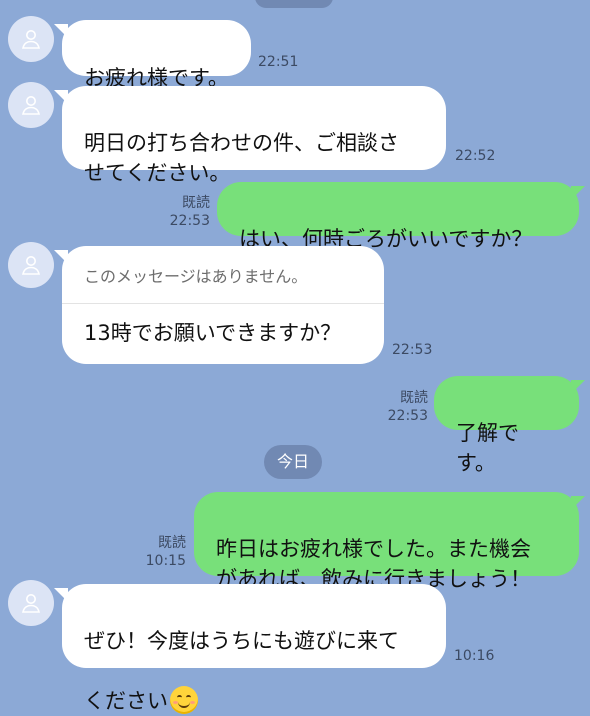 Image resolution: width=590 pixels, height=716 pixels. Describe the element at coordinates (184, 700) in the screenshot. I see `smiling-face-icon` at that location.